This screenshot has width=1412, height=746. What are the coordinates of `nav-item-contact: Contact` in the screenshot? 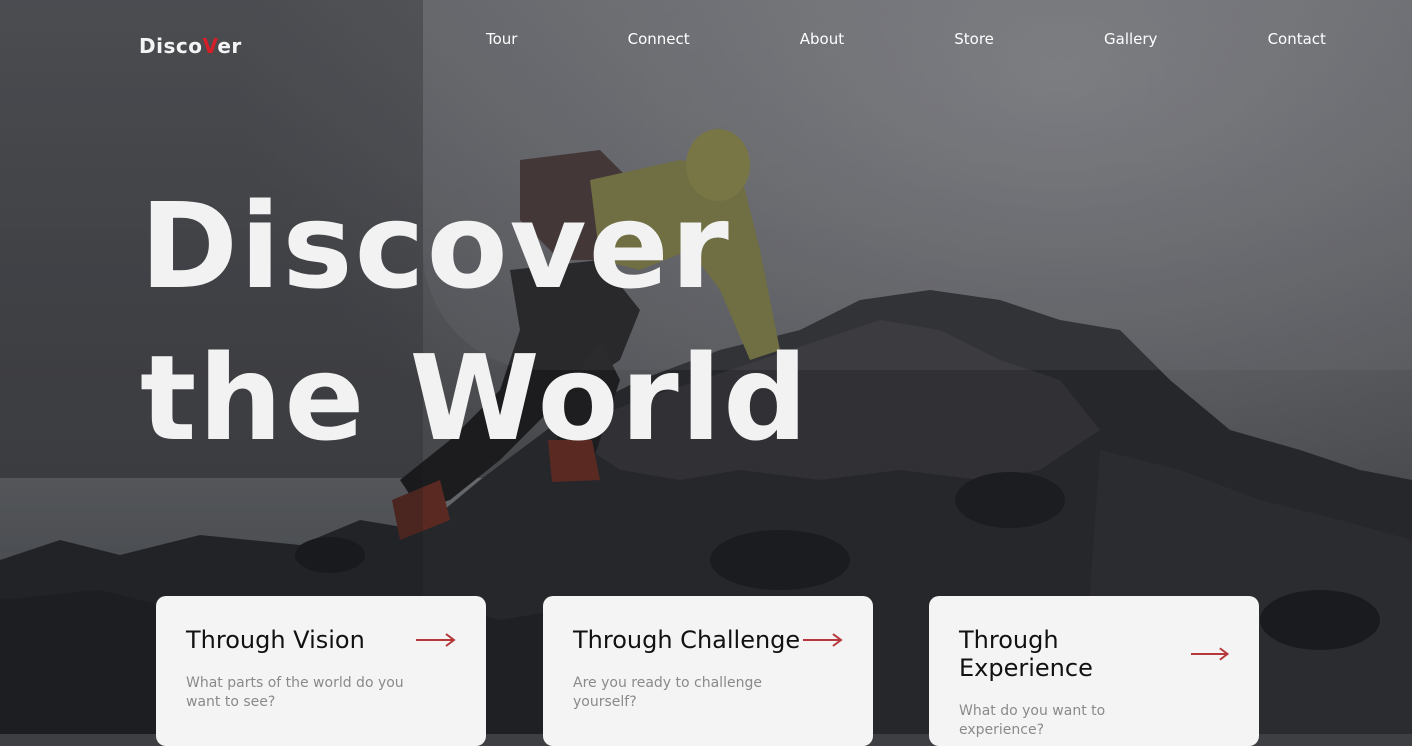 It's located at (1297, 39).